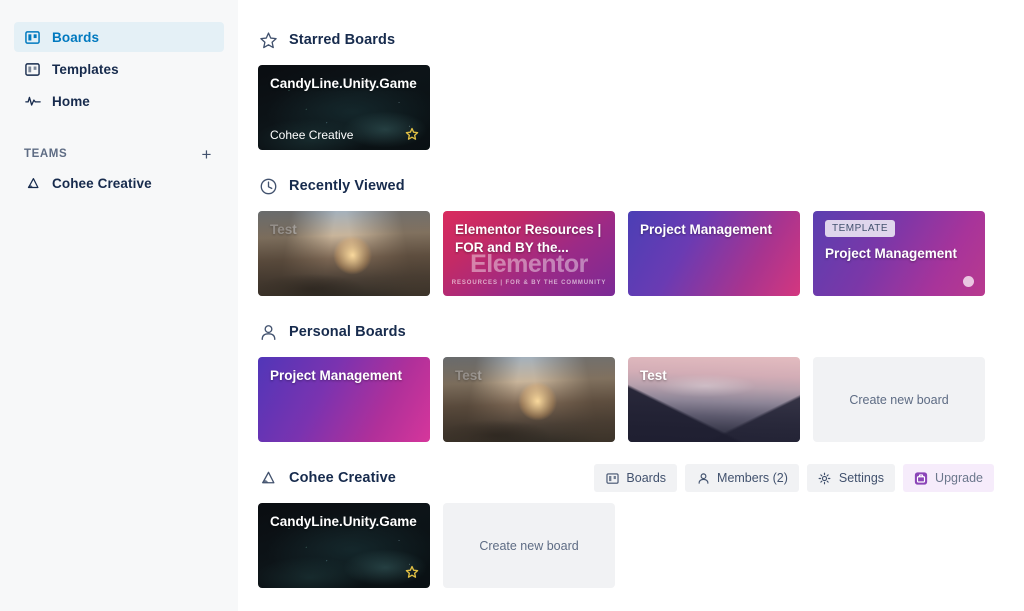  I want to click on sidebar-item-cohee-creative: Cohee Creative, so click(119, 183).